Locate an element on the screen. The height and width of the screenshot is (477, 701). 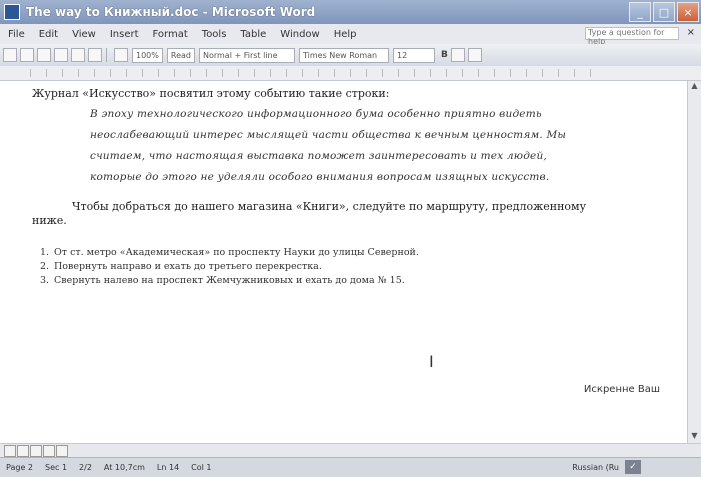
new-document-icon is located at coordinates (10, 55).